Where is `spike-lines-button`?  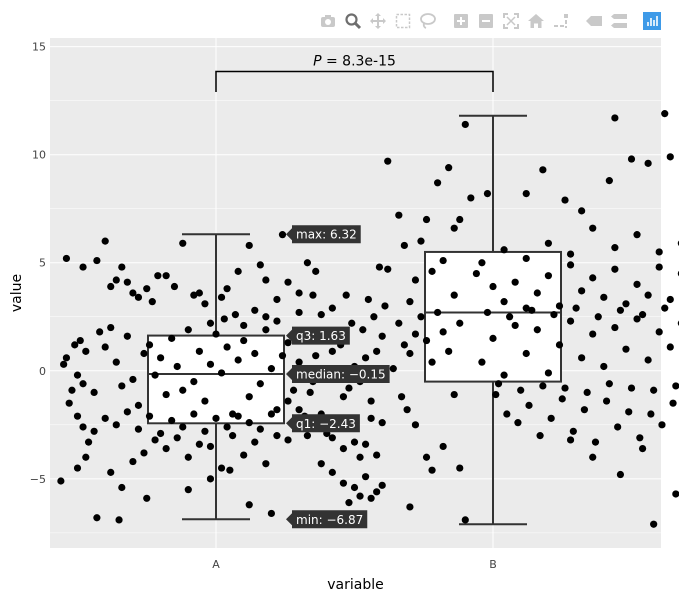
spike-lines-button is located at coordinates (561, 21).